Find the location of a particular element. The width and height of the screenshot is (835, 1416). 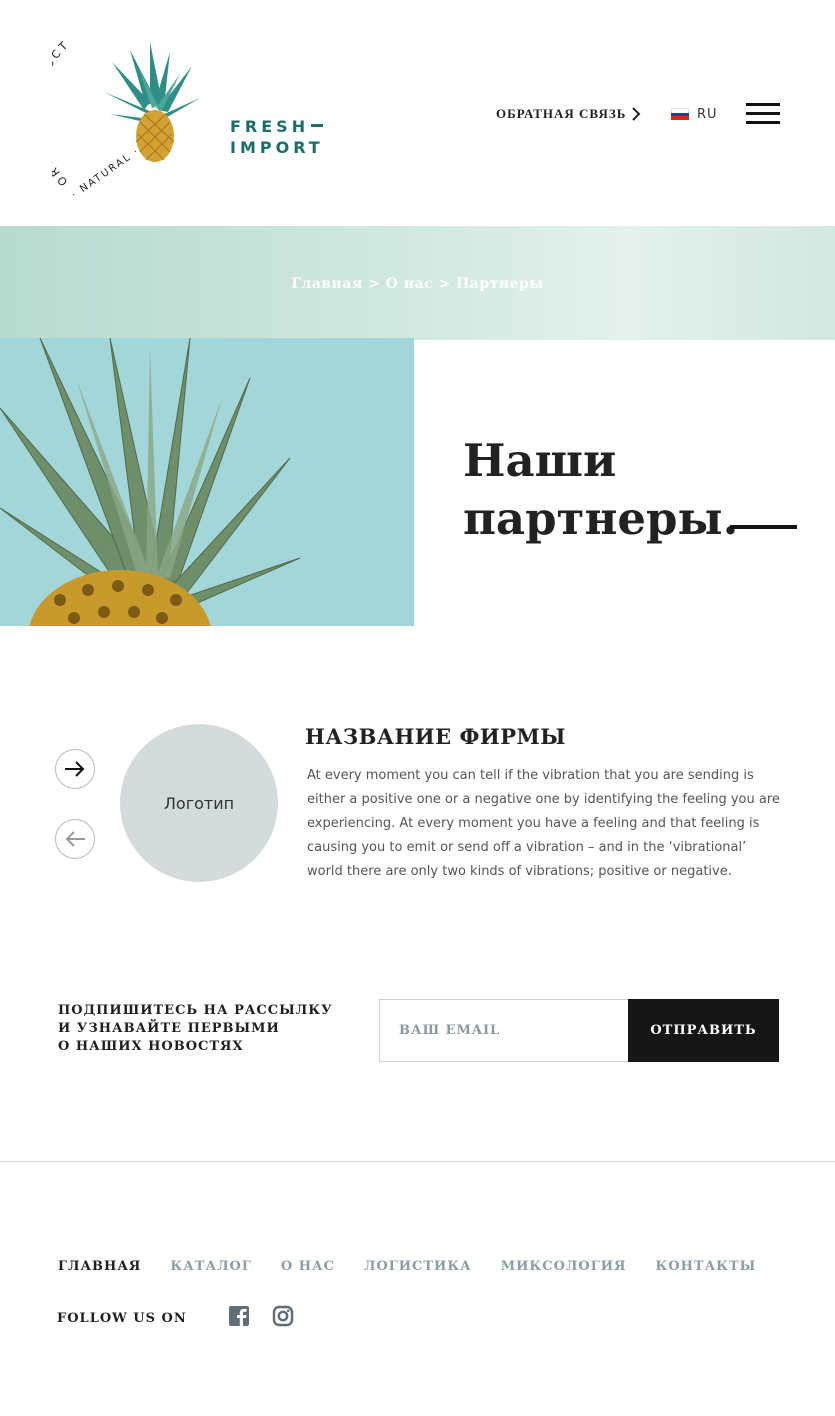

arrow-right-icon is located at coordinates (75, 769).